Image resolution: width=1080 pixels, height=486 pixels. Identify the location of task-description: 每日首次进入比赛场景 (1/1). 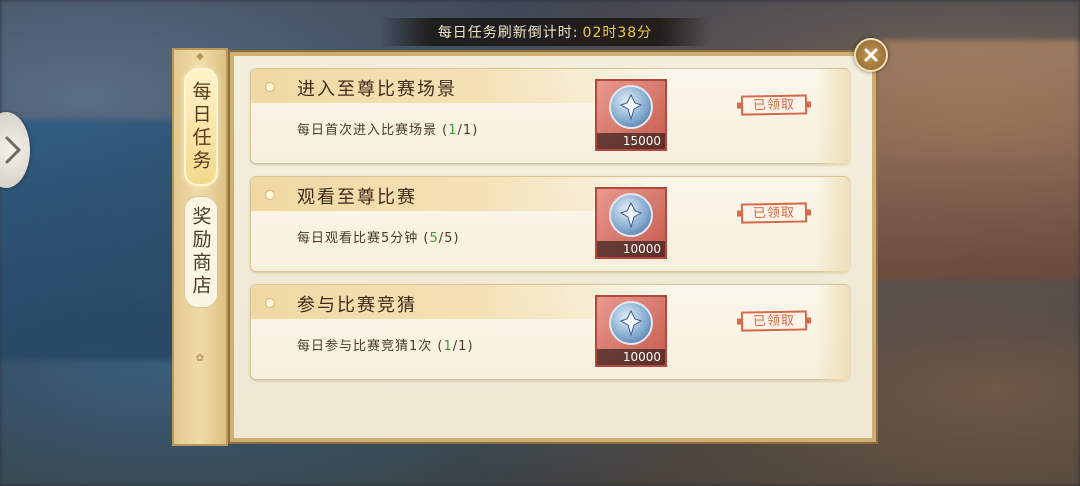
(388, 130).